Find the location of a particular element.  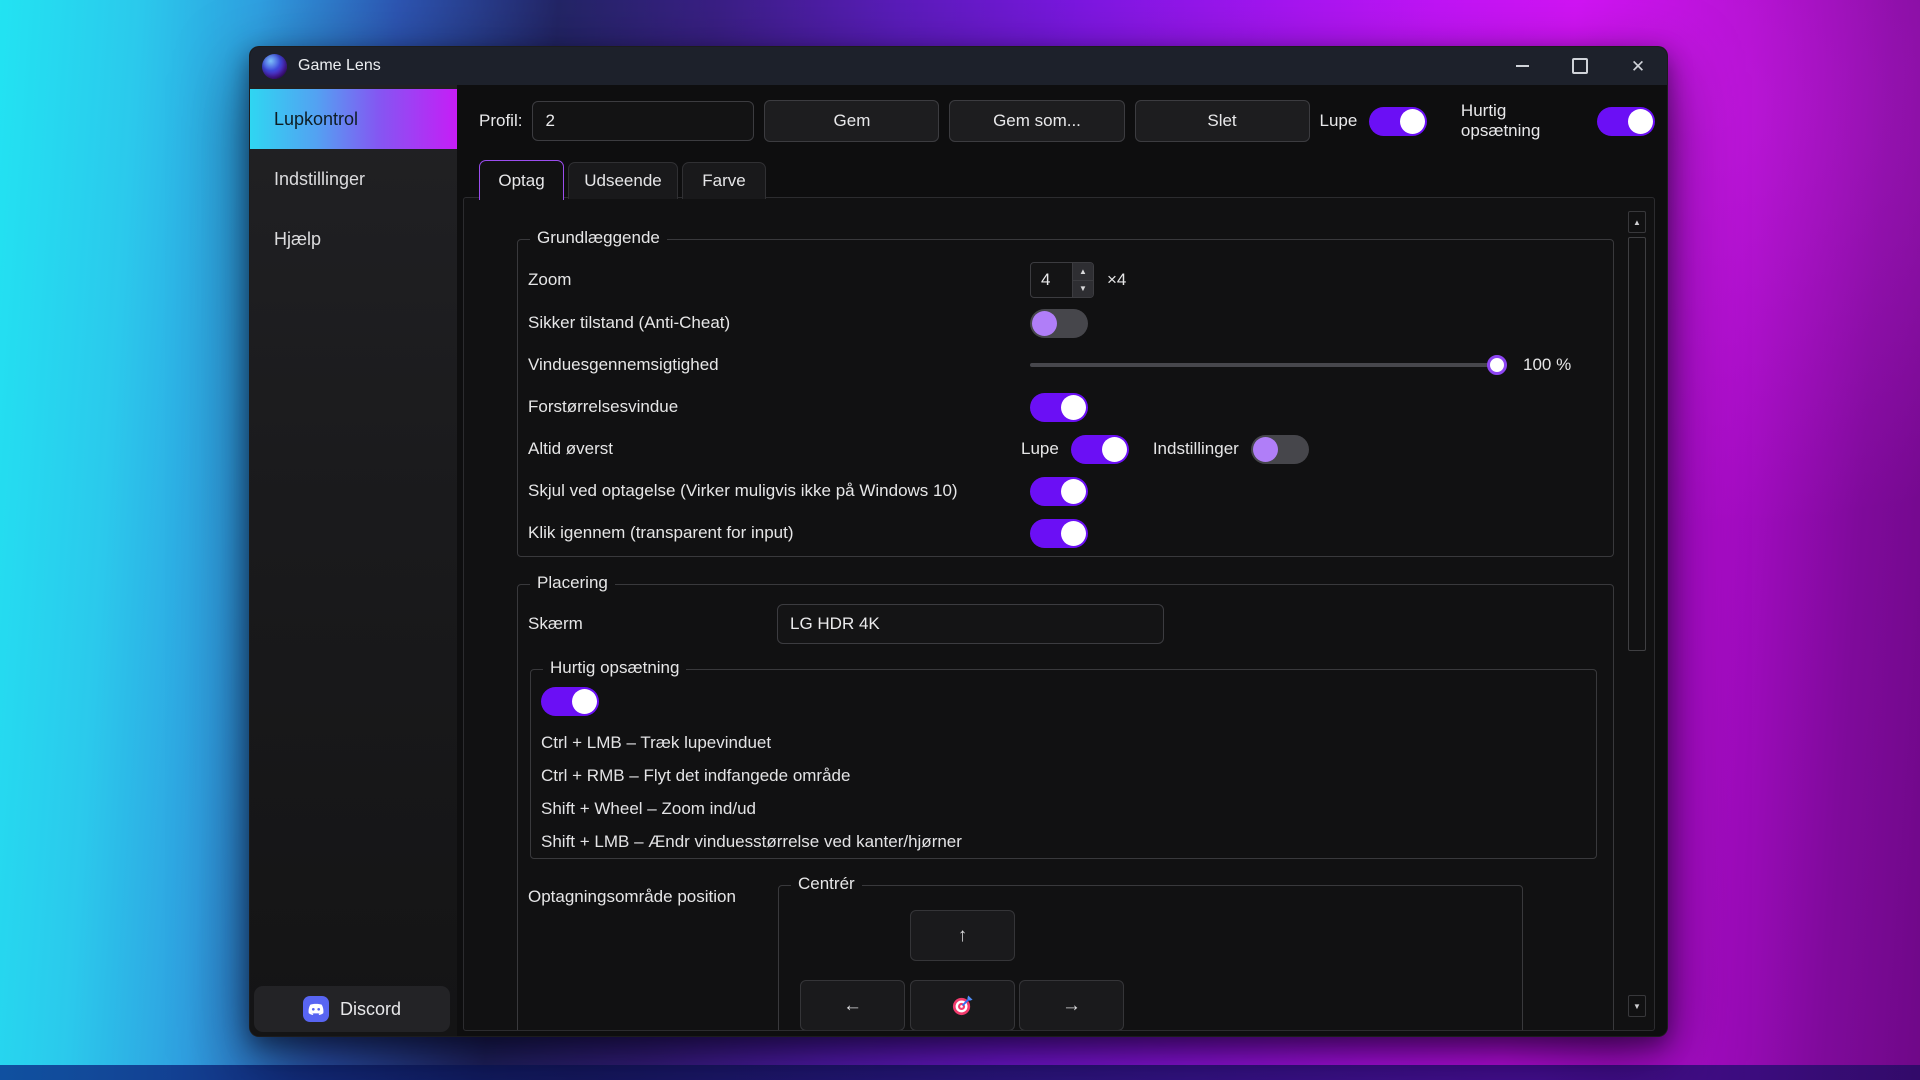

sidebar: Lupkontrol Indstillinger Hjælp Discord is located at coordinates (353, 560).